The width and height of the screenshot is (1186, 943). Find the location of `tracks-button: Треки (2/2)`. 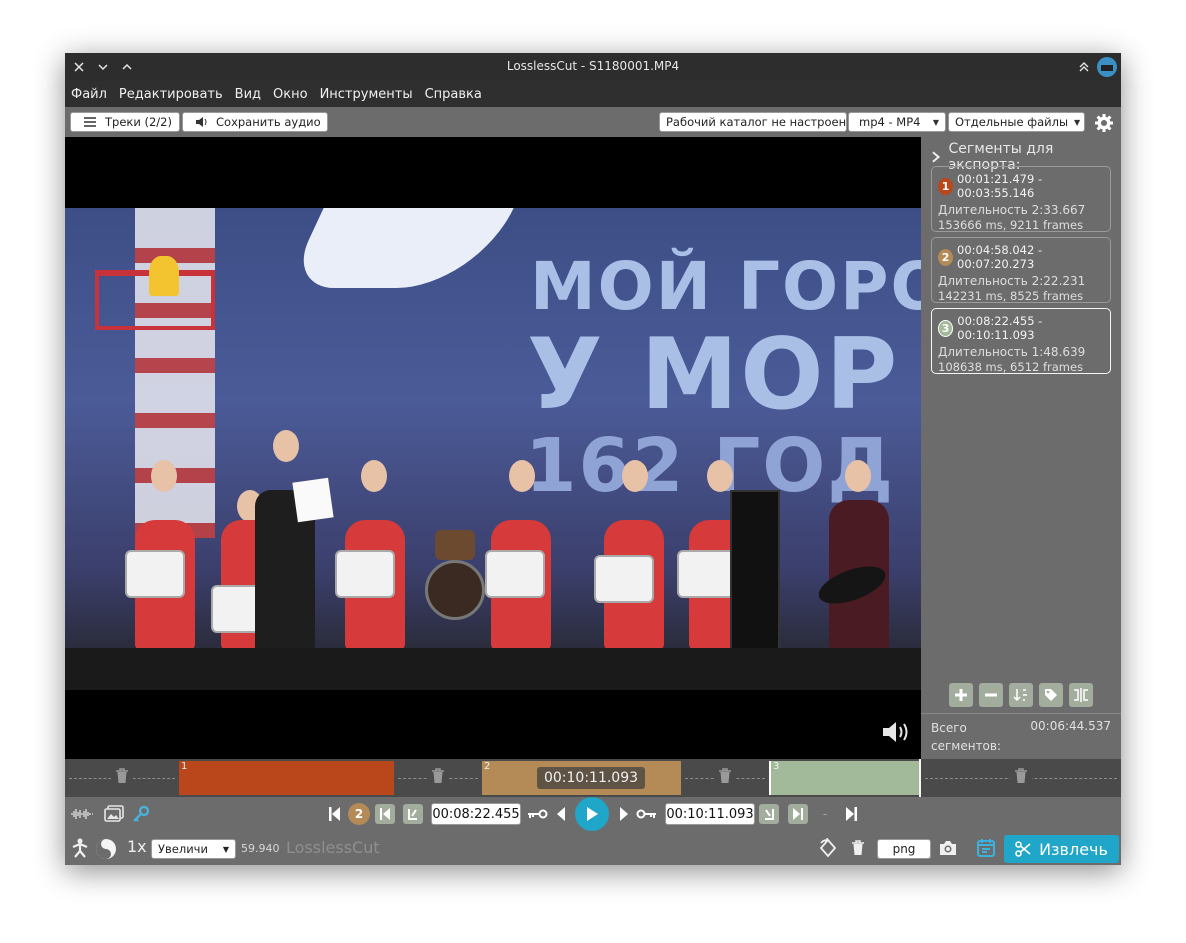

tracks-button: Треки (2/2) is located at coordinates (125, 122).